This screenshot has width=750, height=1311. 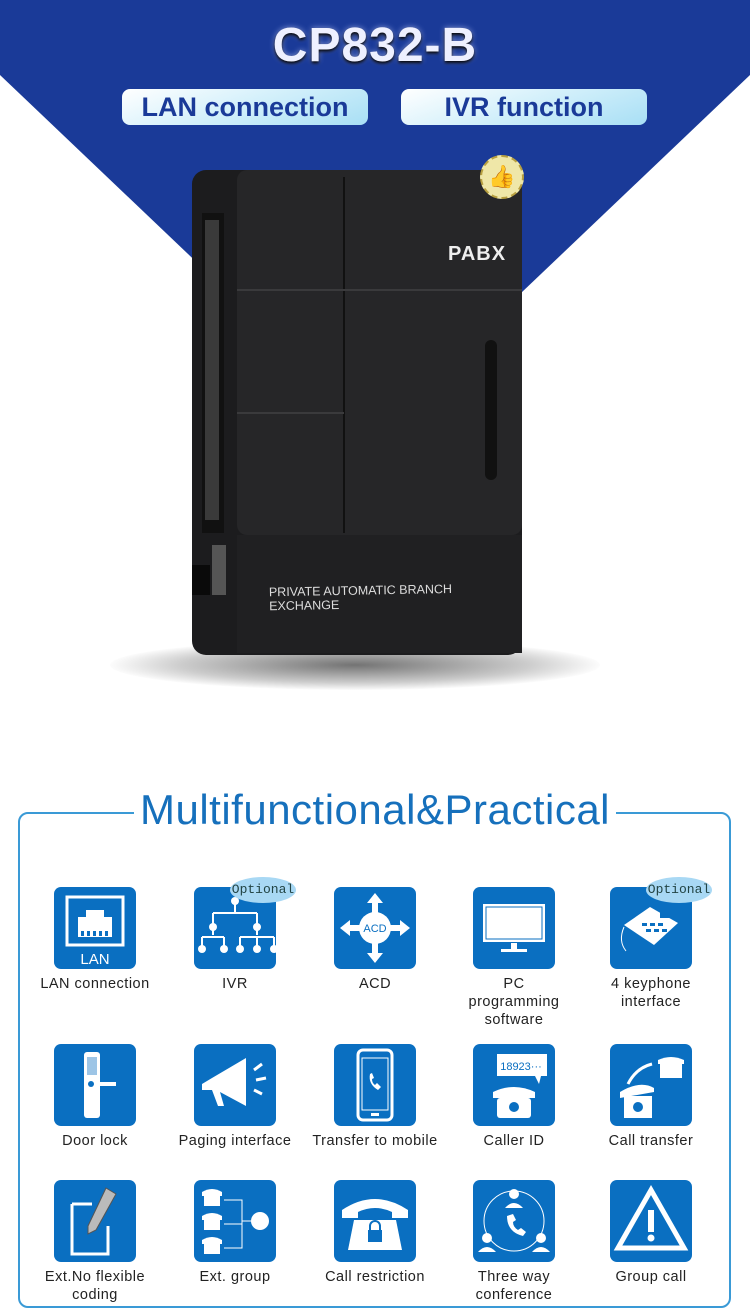 What do you see at coordinates (477, 254) in the screenshot?
I see `brand-label: PABX` at bounding box center [477, 254].